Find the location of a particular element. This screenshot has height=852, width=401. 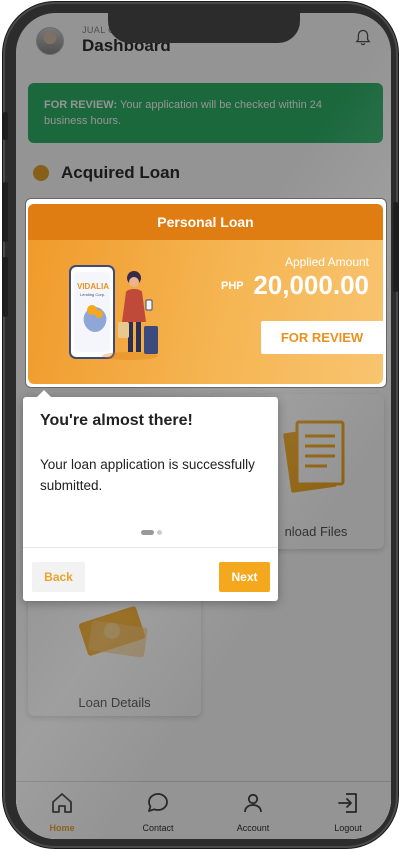

phone-woman-illustration is located at coordinates (113, 312).